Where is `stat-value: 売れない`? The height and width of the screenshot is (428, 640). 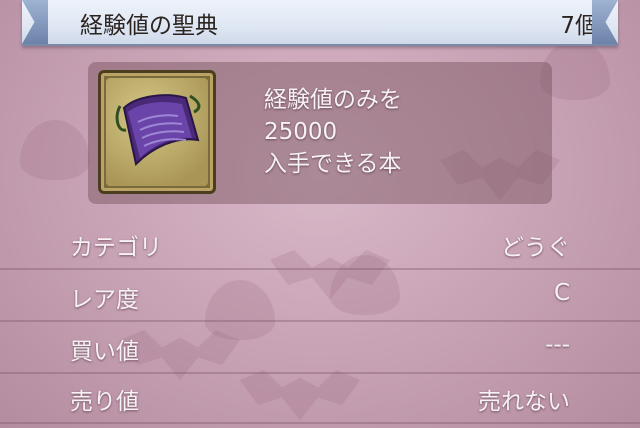 stat-value: 売れない is located at coordinates (524, 402).